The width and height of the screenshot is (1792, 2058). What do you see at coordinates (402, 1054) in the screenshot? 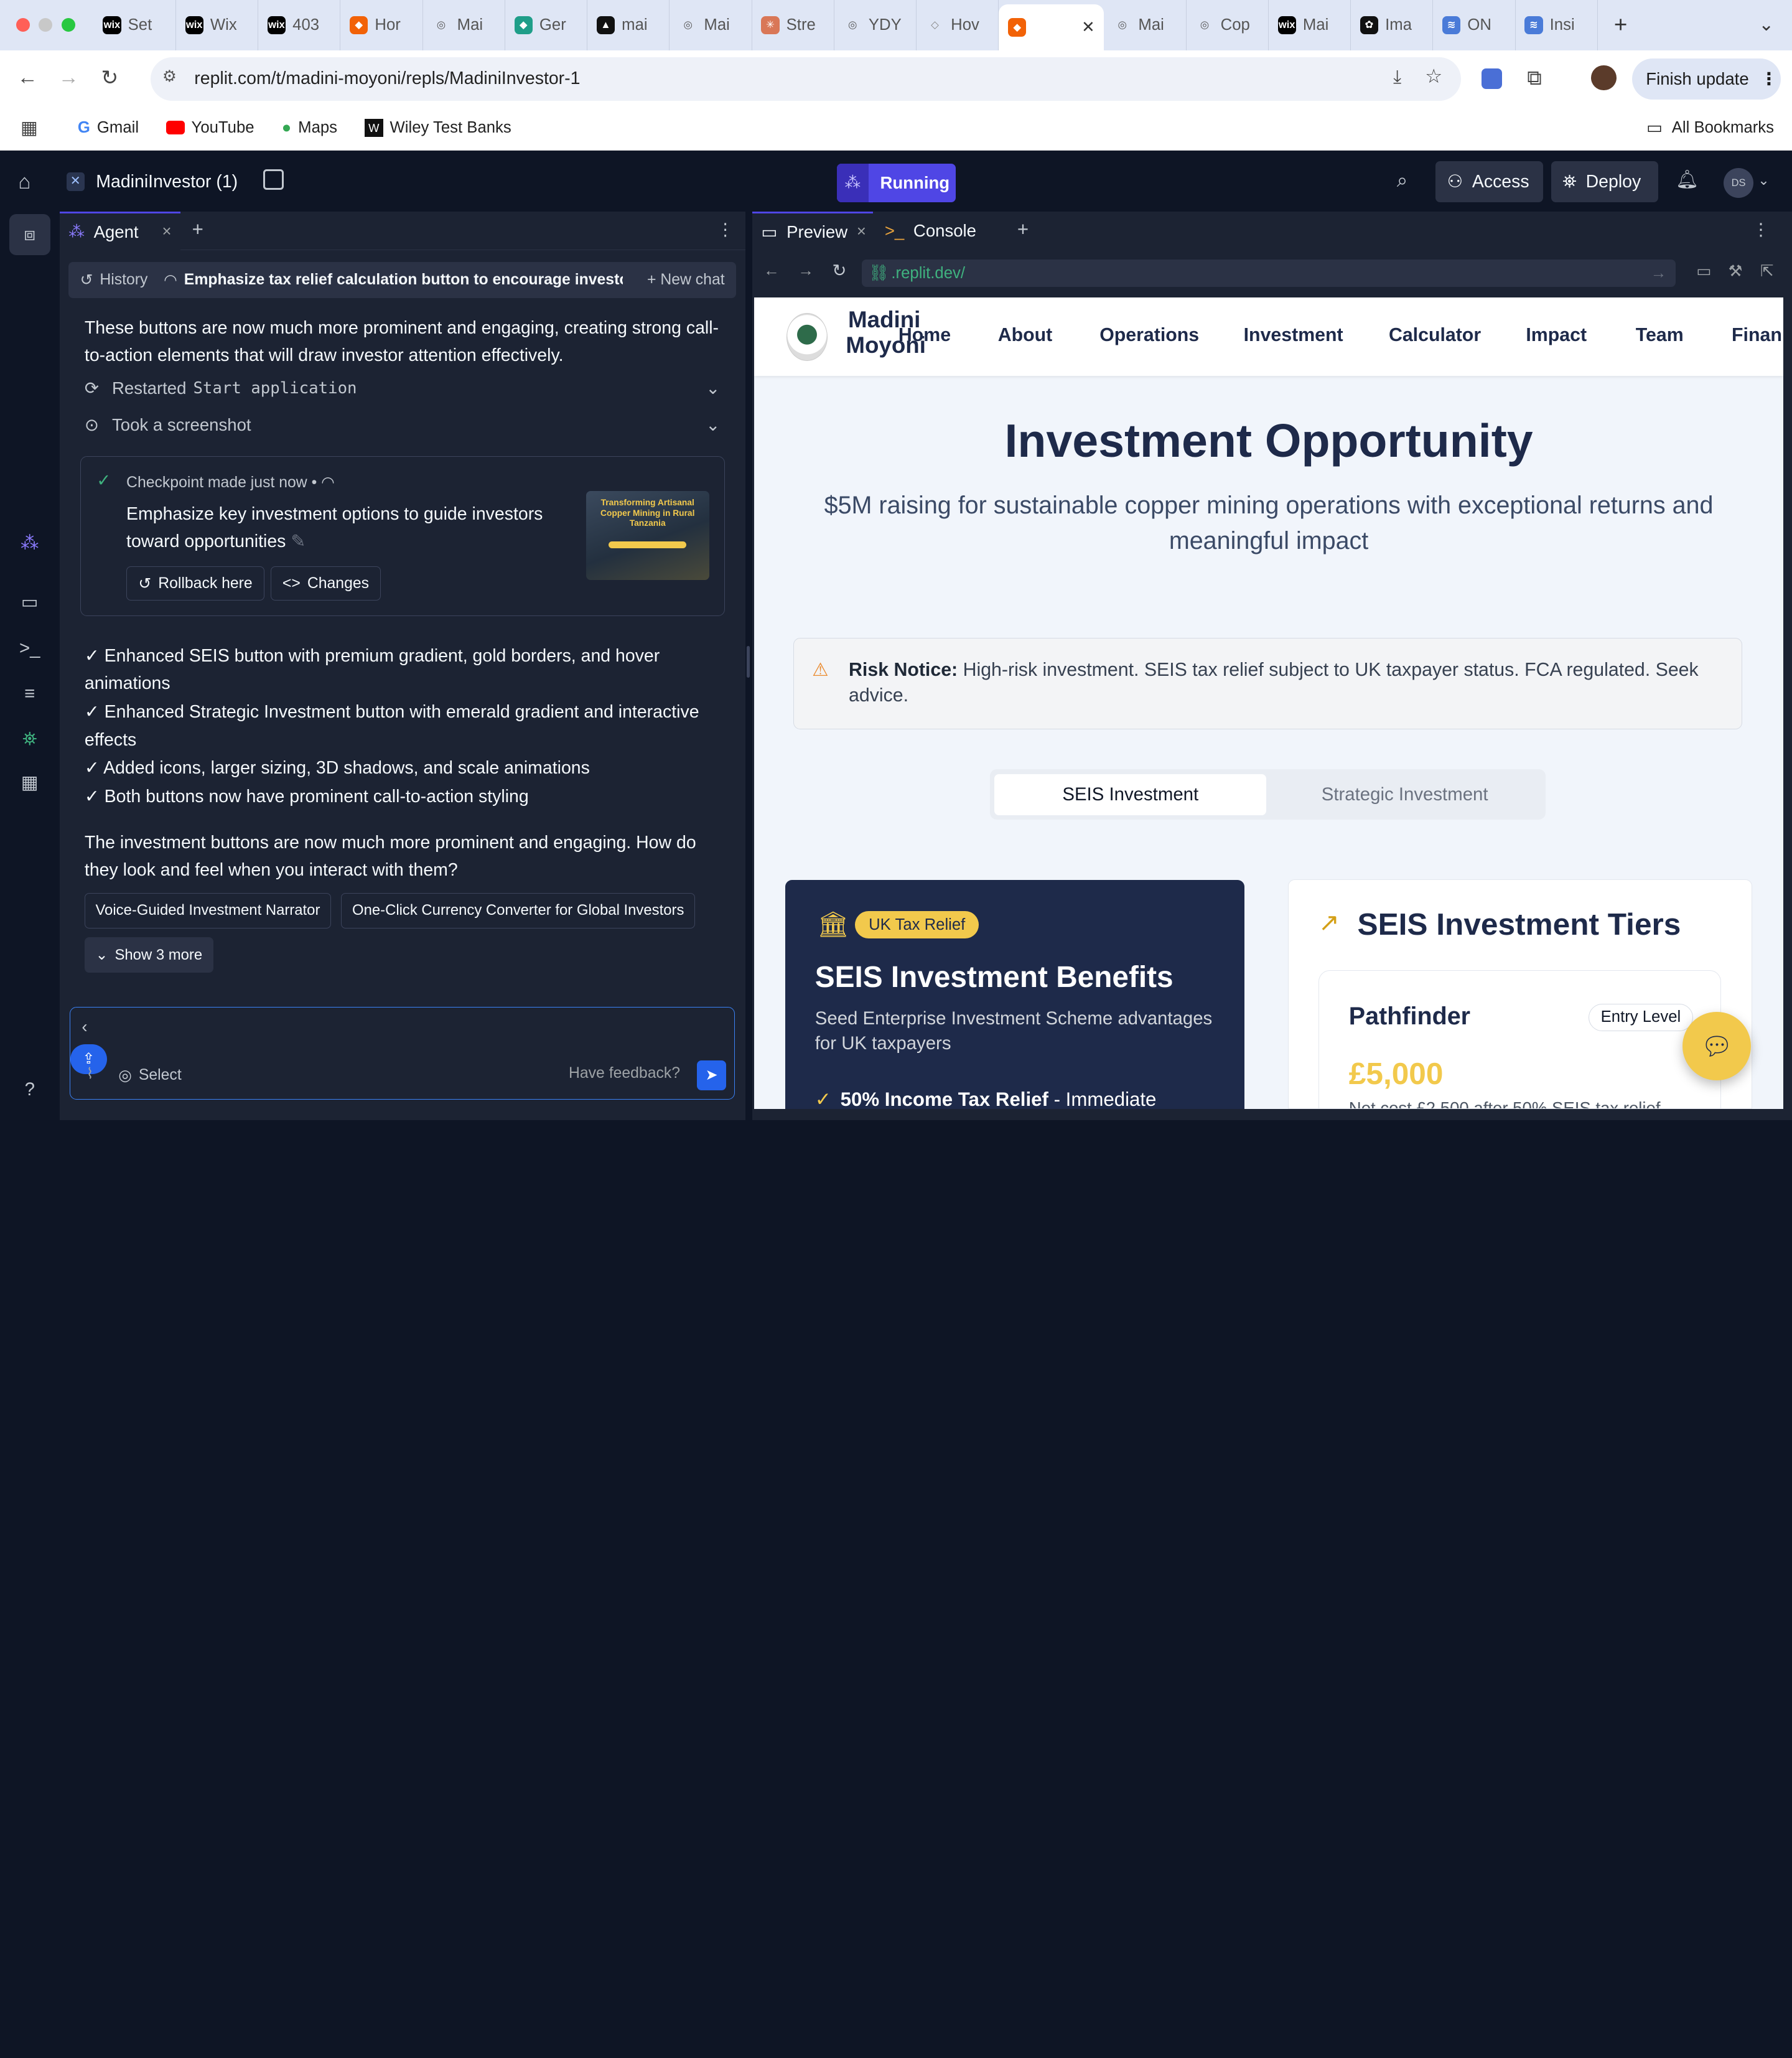
I see `agent-input-box: ‹ ⇪ ⌇ ◎ Select Have feedback? ➤` at bounding box center [402, 1054].